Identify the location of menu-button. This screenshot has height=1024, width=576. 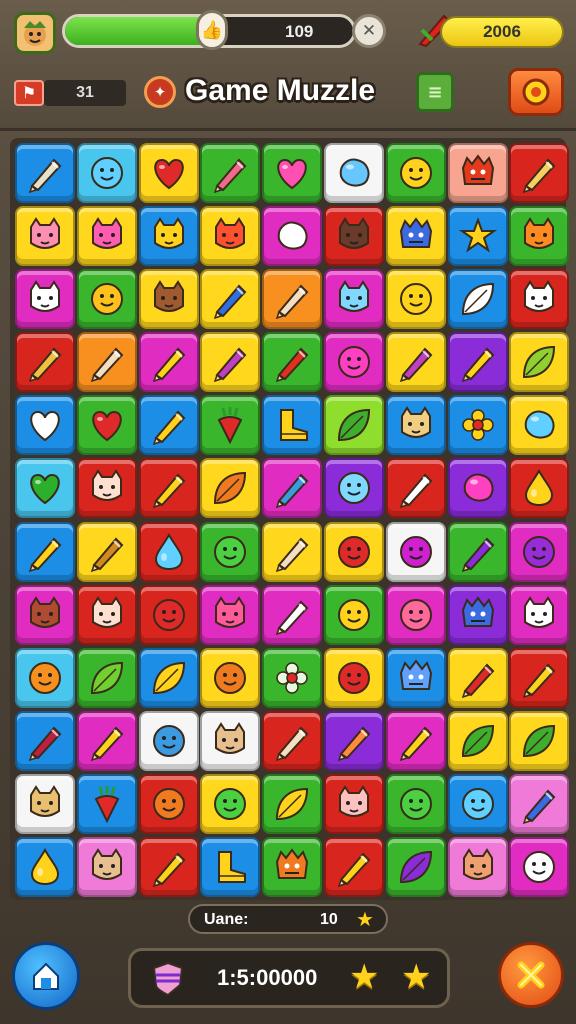
(536, 92).